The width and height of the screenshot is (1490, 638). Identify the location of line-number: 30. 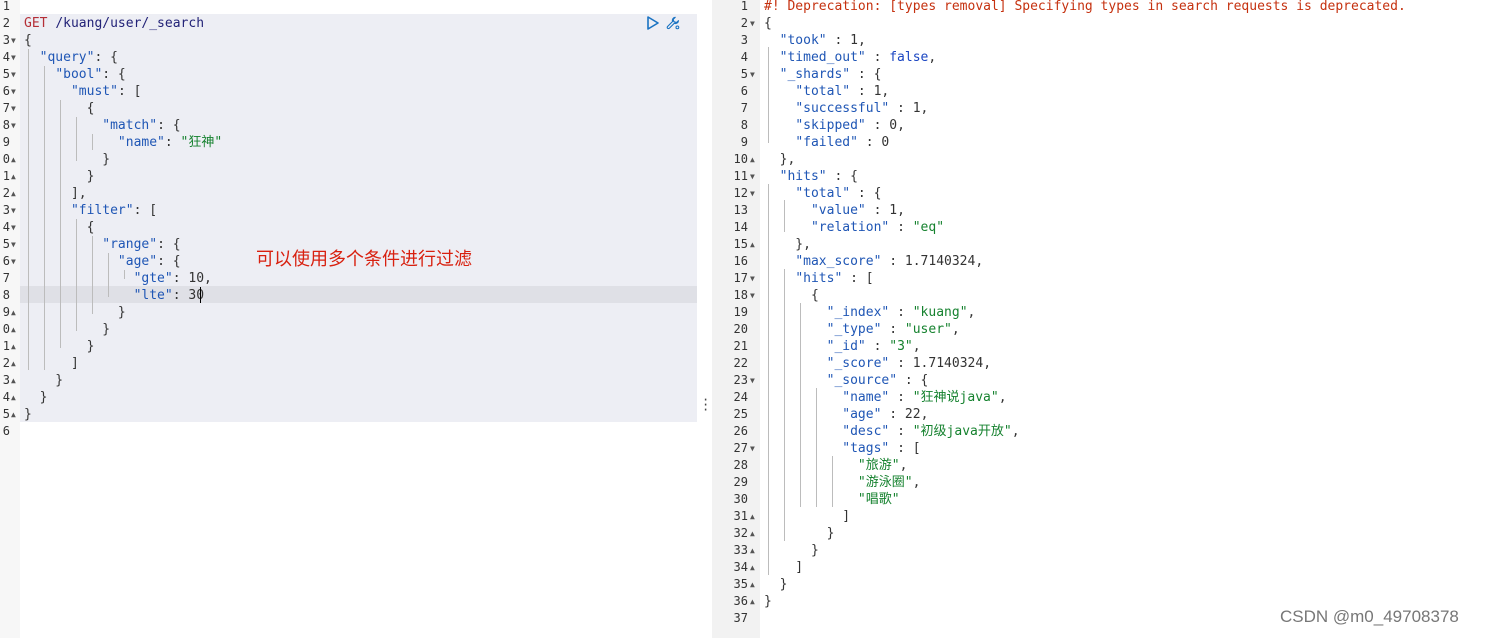
(740, 499).